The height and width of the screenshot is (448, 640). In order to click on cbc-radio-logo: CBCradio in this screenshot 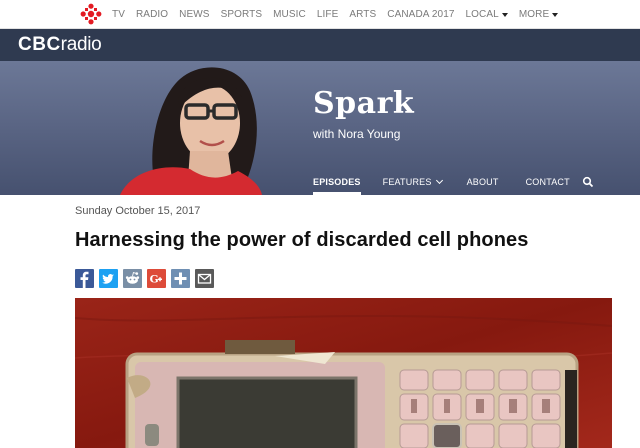, I will do `click(60, 45)`.